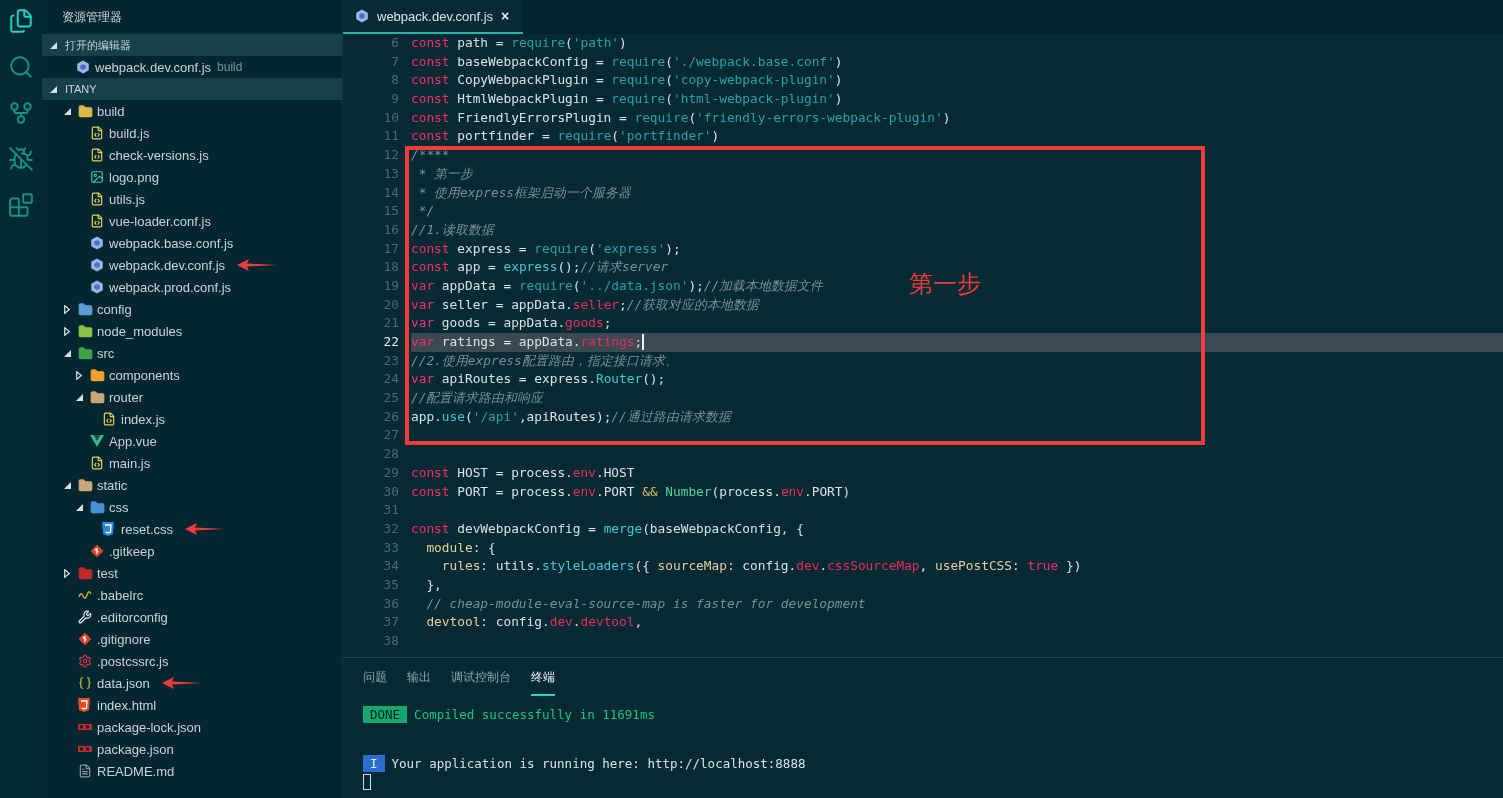  What do you see at coordinates (21, 67) in the screenshot?
I see `search-icon` at bounding box center [21, 67].